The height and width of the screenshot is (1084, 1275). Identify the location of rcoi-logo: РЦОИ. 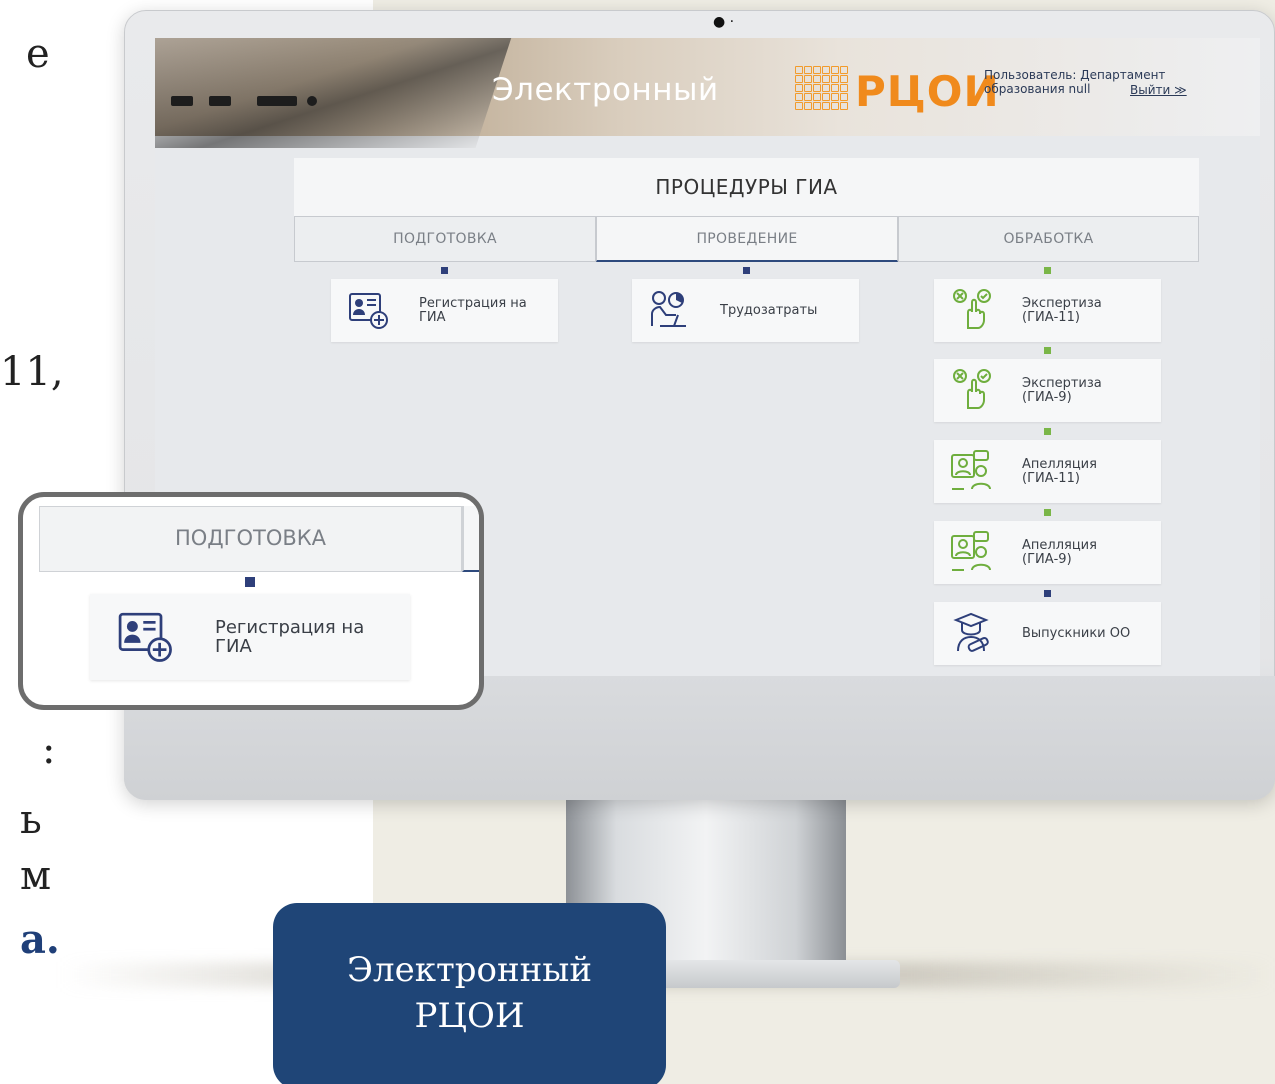
(897, 92).